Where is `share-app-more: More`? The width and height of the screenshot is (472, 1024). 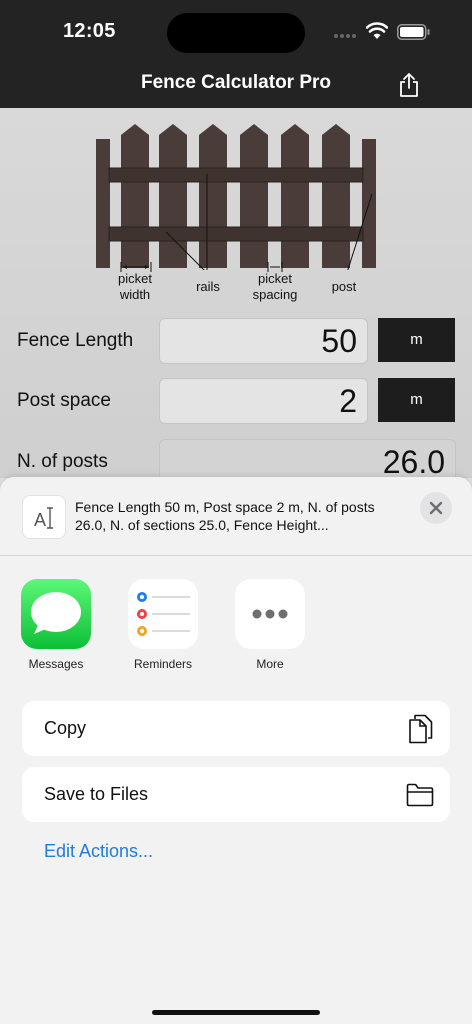 share-app-more: More is located at coordinates (270, 625).